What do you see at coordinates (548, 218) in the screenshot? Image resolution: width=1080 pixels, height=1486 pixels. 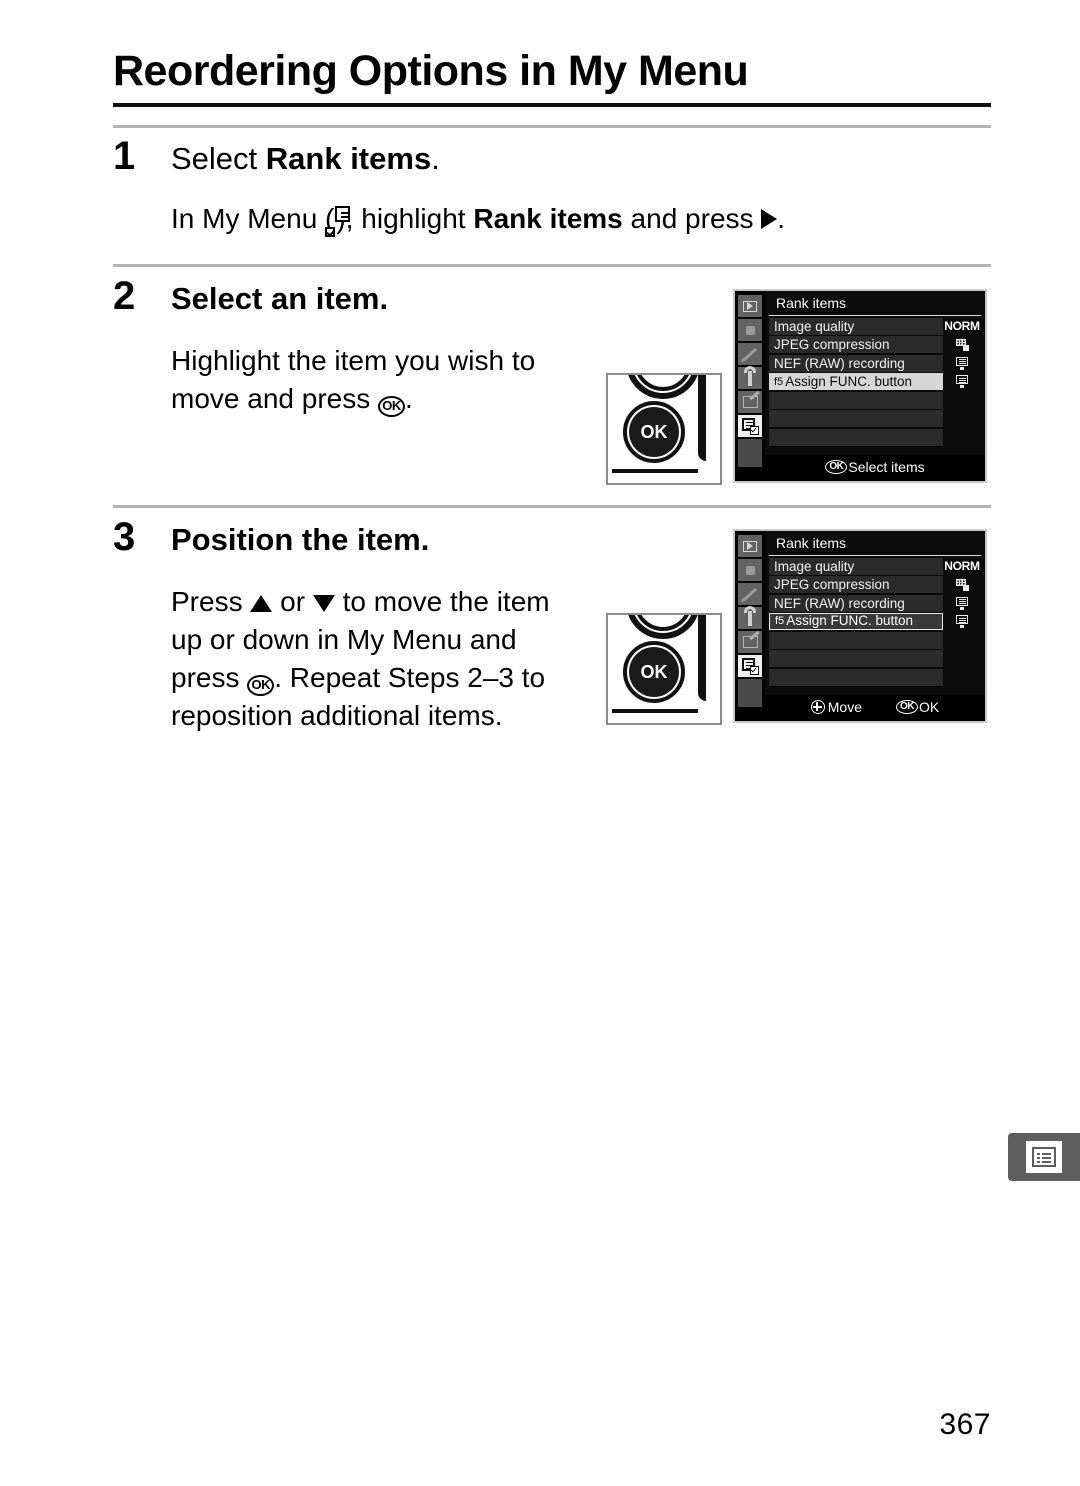 I see `step-1-text-bold: Rank items` at bounding box center [548, 218].